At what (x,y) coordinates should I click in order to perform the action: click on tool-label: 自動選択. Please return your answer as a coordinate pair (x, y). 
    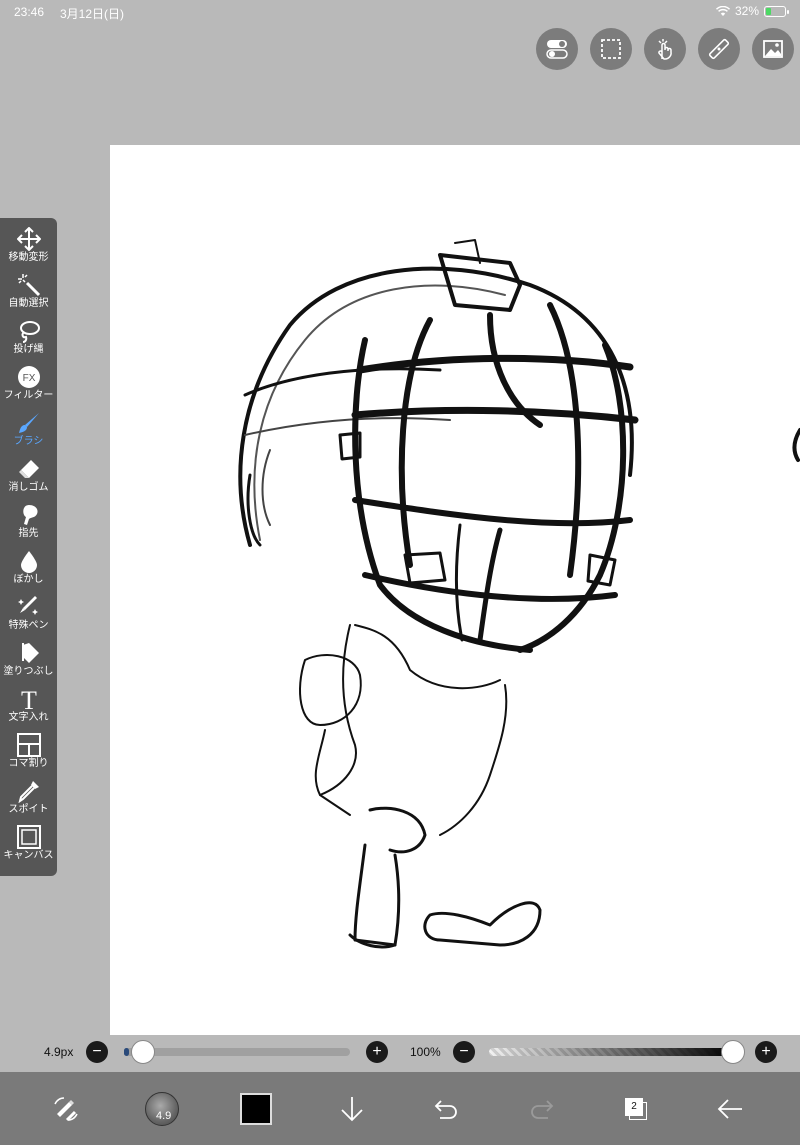
    Looking at the image, I should click on (28, 303).